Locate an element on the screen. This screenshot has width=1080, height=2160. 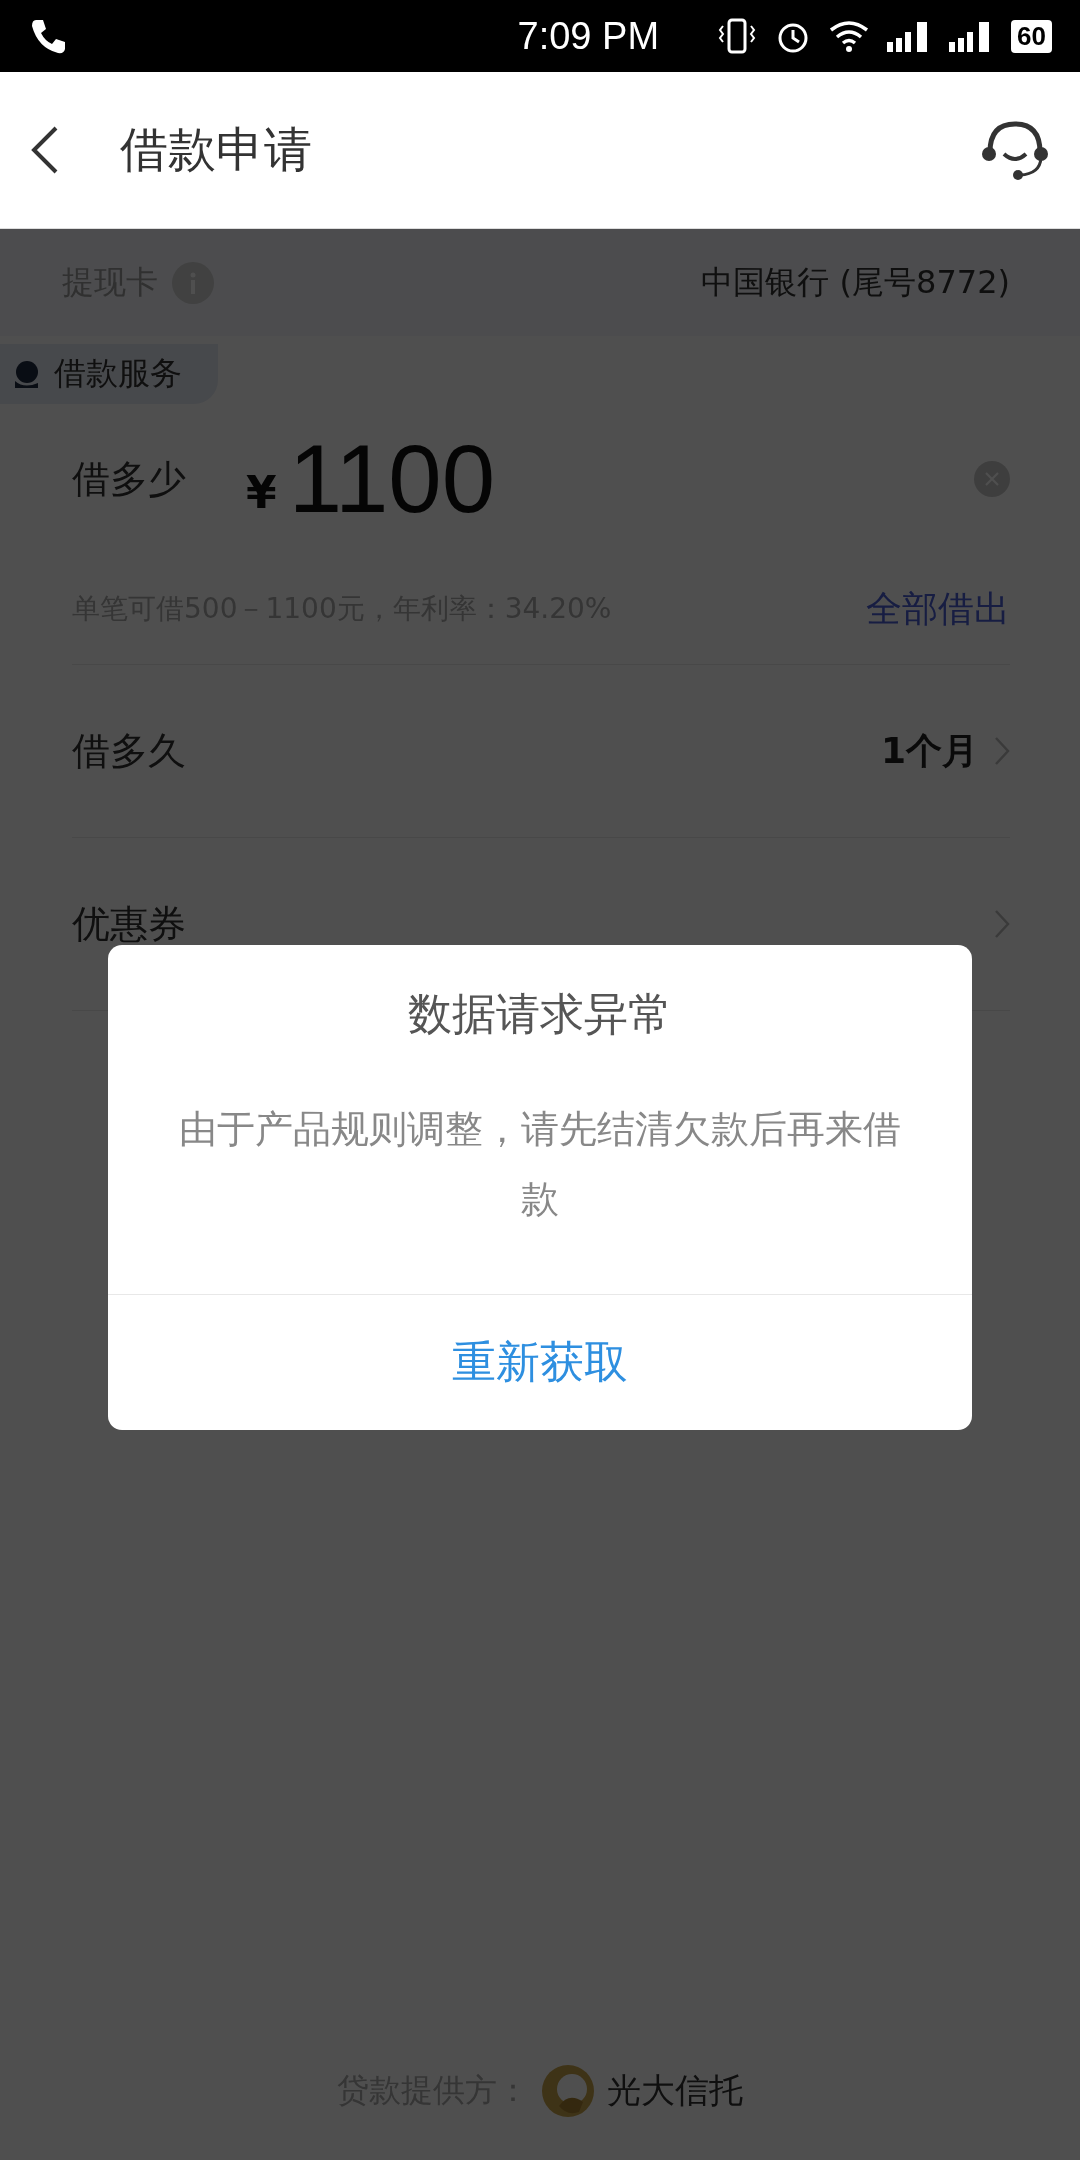
clock-time: 7:09 PM is located at coordinates (588, 36).